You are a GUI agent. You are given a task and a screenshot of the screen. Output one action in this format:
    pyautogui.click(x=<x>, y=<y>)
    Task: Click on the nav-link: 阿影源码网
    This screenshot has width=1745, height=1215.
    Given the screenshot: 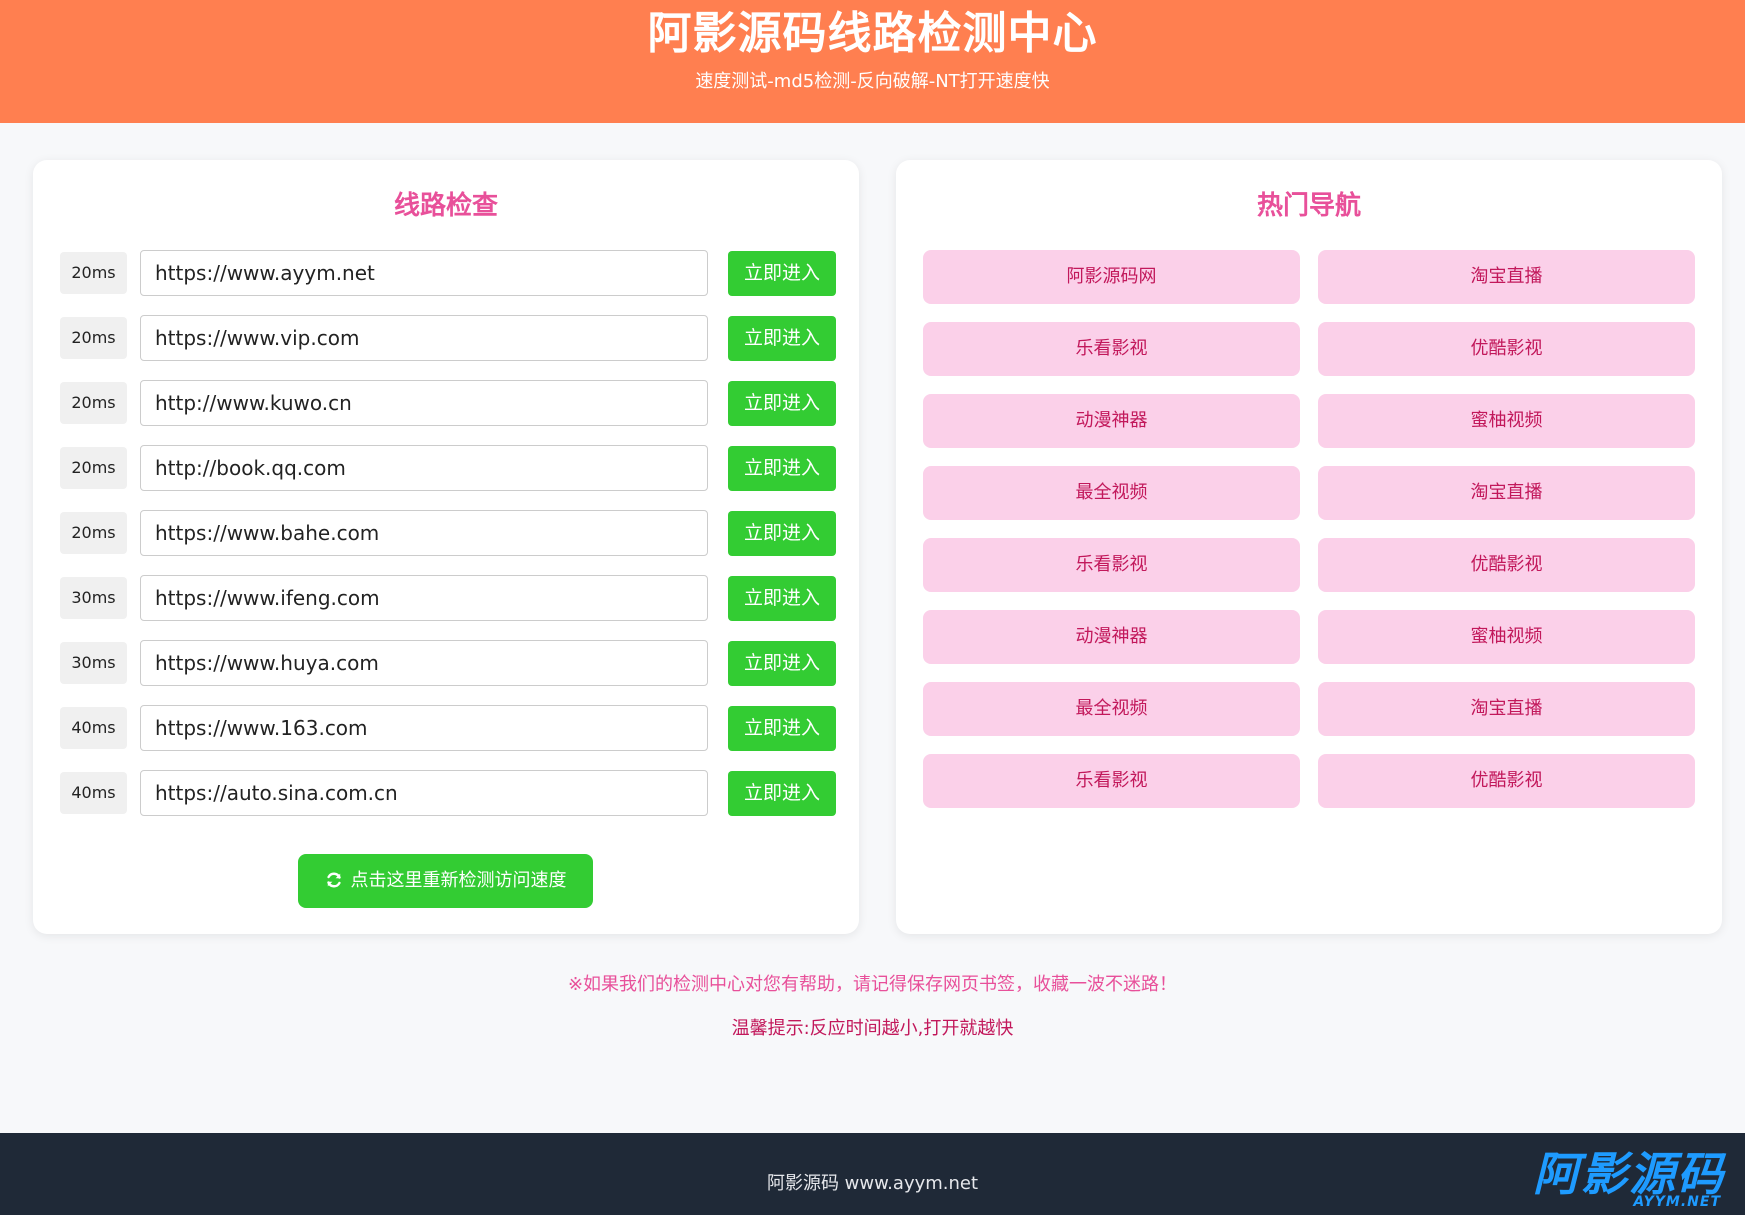 What is the action you would take?
    pyautogui.click(x=1111, y=277)
    